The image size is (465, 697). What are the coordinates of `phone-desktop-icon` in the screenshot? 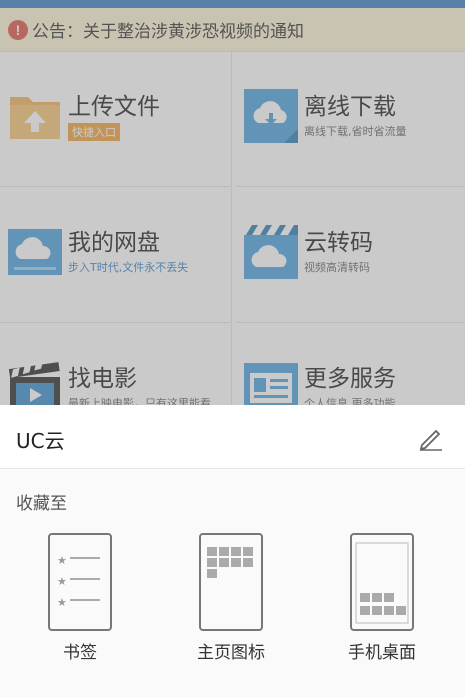 It's located at (382, 582).